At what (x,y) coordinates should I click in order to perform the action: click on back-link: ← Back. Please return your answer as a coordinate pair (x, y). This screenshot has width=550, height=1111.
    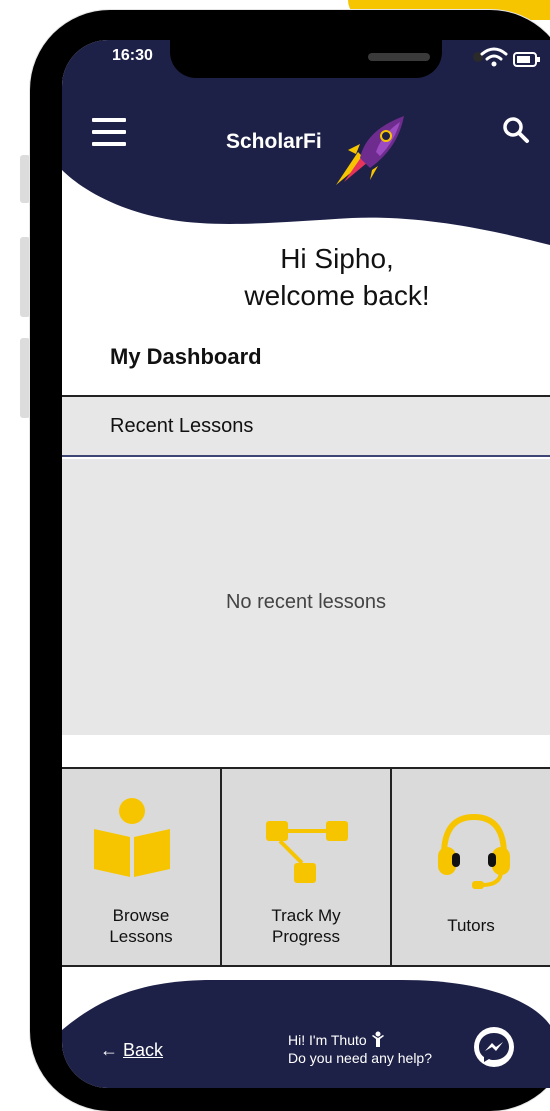
    Looking at the image, I should click on (131, 1050).